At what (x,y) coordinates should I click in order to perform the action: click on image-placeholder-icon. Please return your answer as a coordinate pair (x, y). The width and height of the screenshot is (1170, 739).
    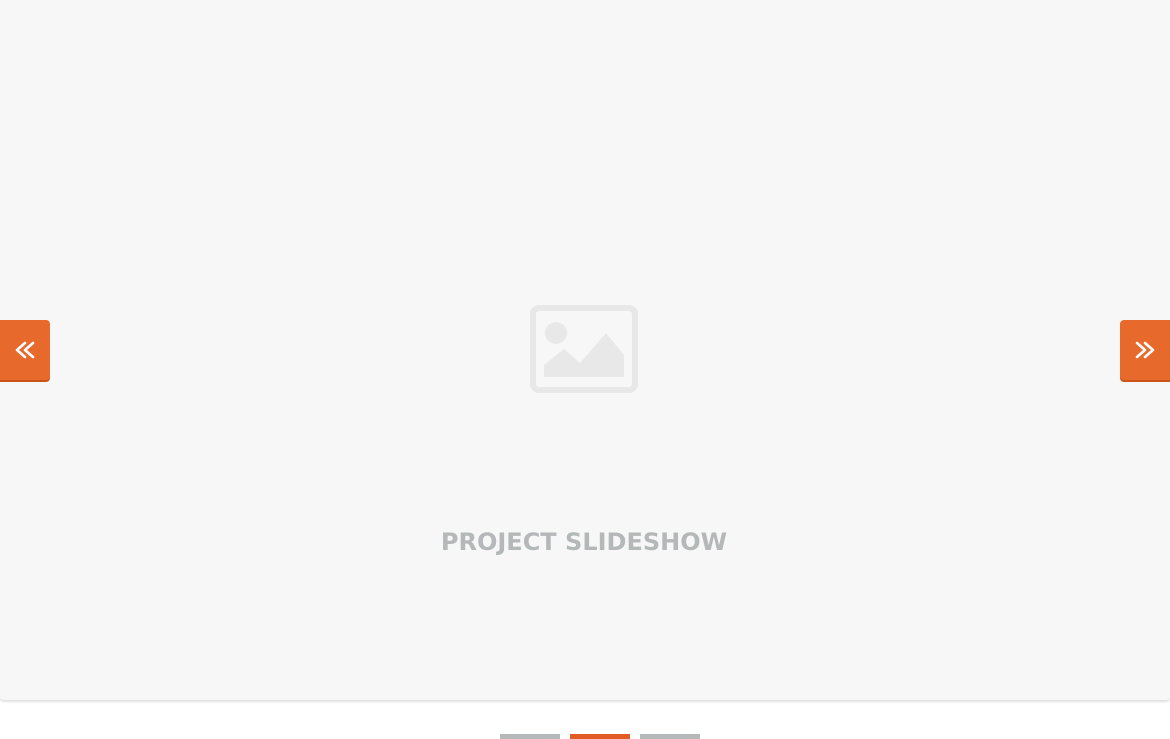
    Looking at the image, I should click on (584, 349).